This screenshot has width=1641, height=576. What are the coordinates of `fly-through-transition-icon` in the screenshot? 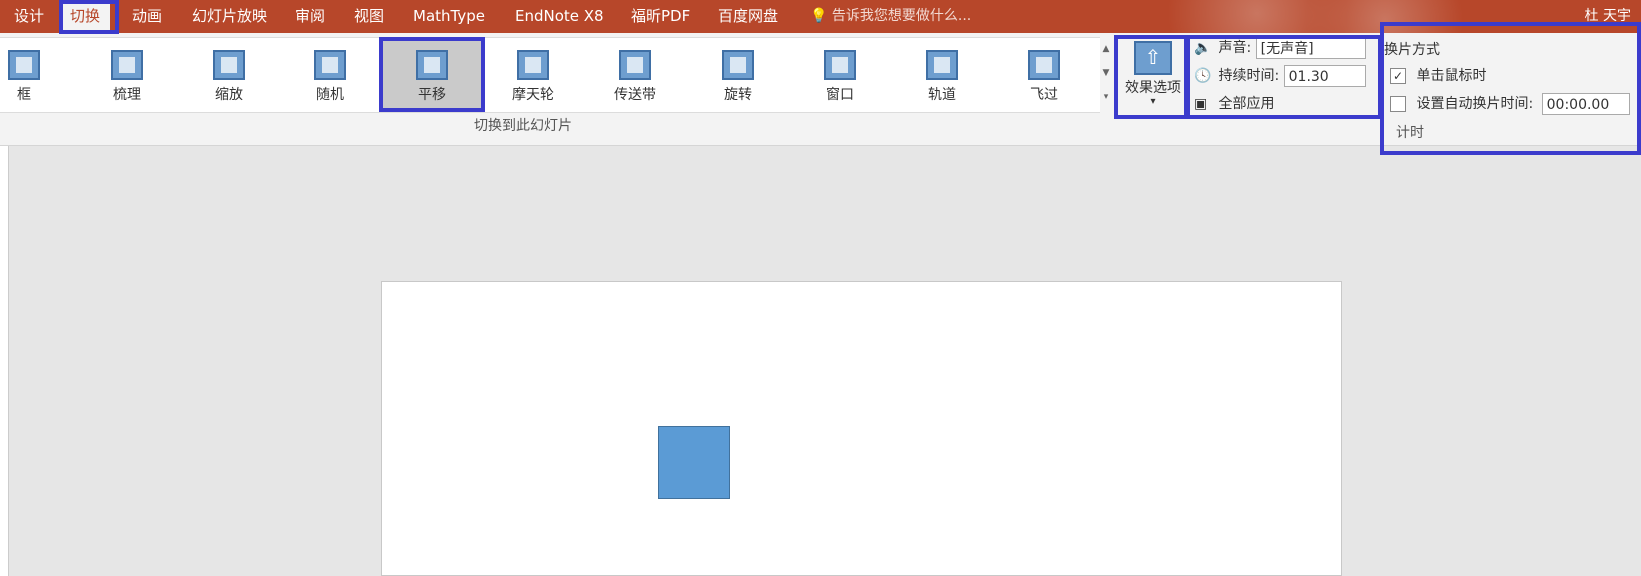 It's located at (1044, 65).